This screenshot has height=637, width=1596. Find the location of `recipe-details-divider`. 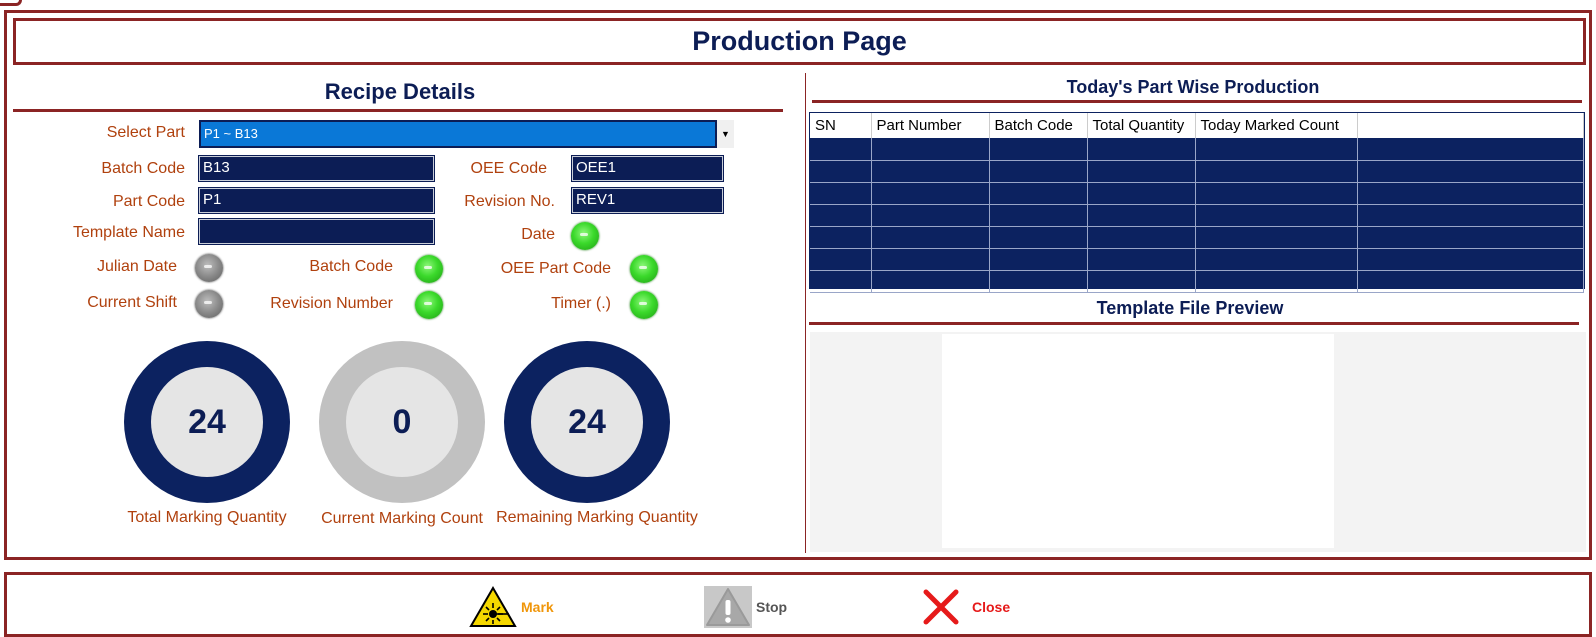

recipe-details-divider is located at coordinates (398, 110).